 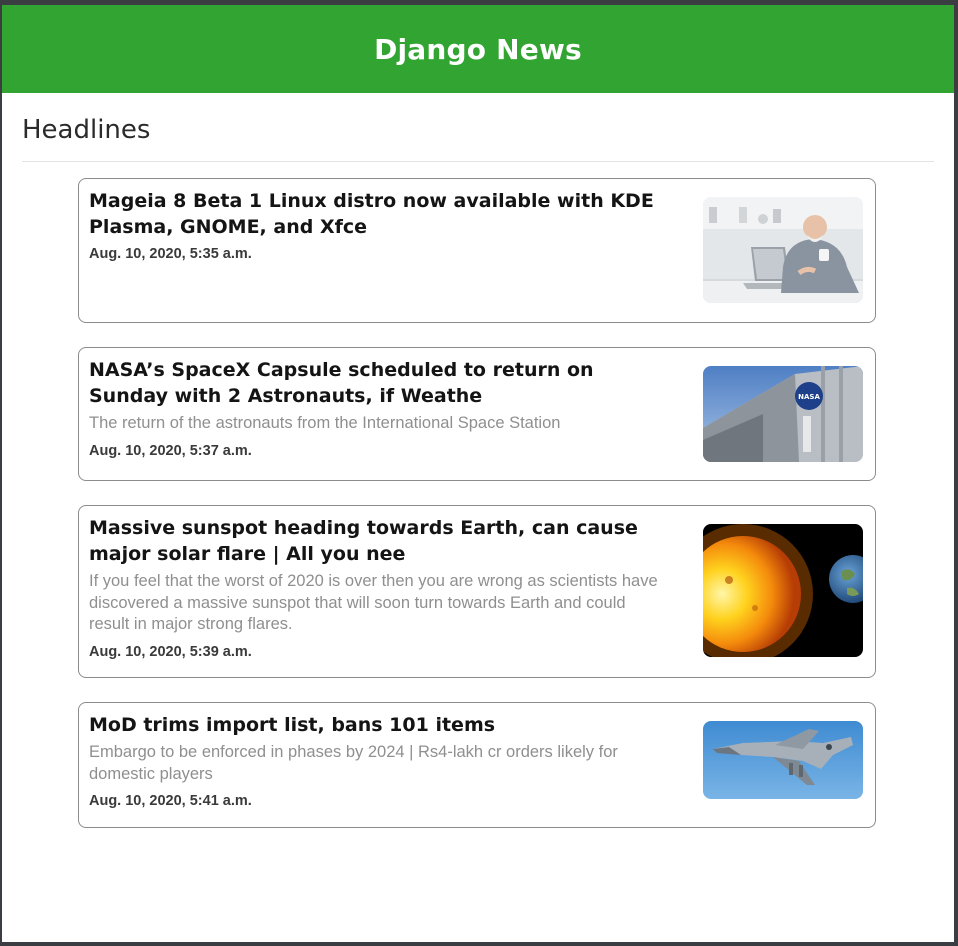 What do you see at coordinates (478, 127) in the screenshot?
I see `headlines-heading: Headlines` at bounding box center [478, 127].